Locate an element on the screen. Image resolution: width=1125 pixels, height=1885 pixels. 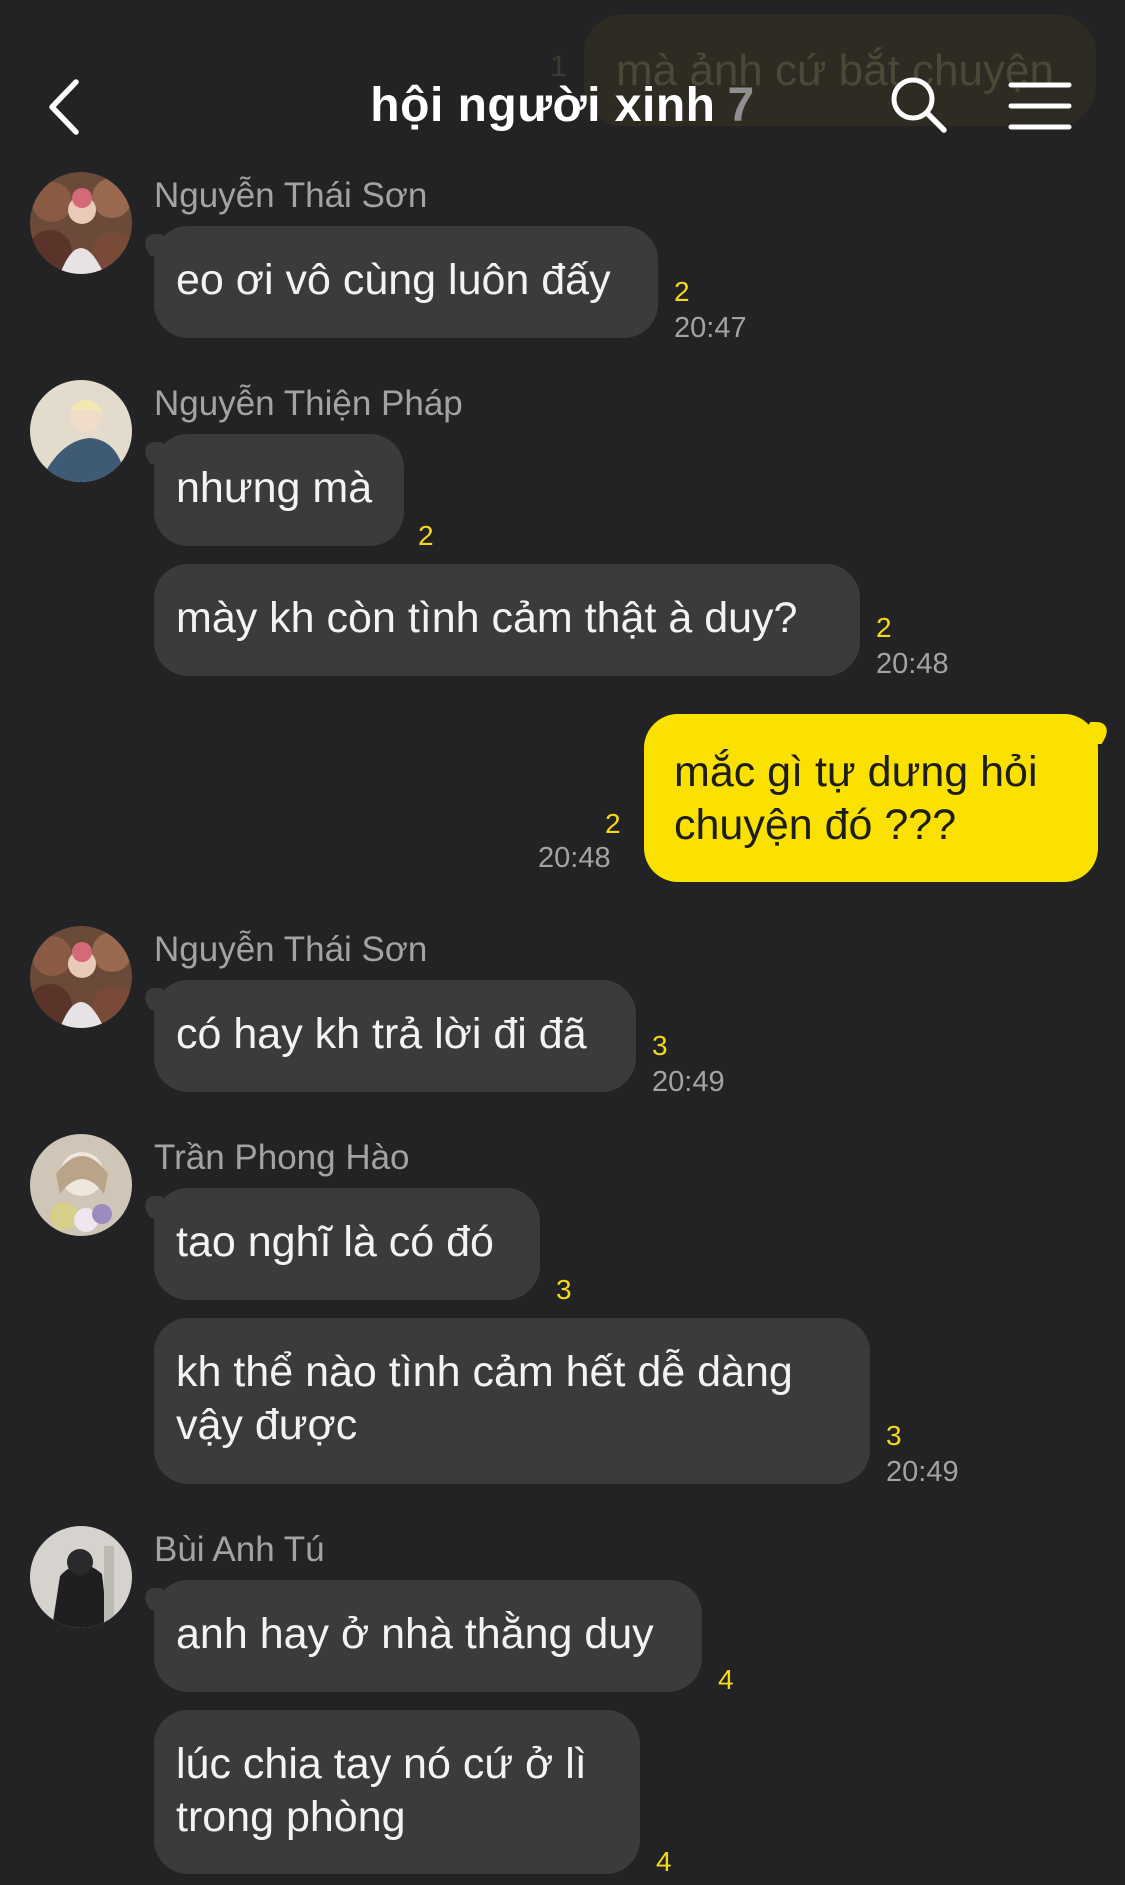
chat-title: hội người xinh 7 is located at coordinates (562, 105).